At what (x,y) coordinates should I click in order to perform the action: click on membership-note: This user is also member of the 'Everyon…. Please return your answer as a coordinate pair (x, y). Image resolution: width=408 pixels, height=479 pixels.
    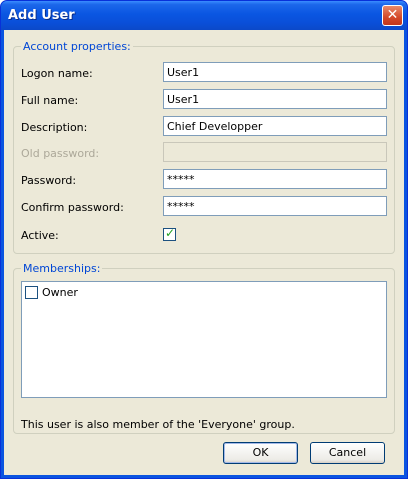
    Looking at the image, I should click on (158, 424).